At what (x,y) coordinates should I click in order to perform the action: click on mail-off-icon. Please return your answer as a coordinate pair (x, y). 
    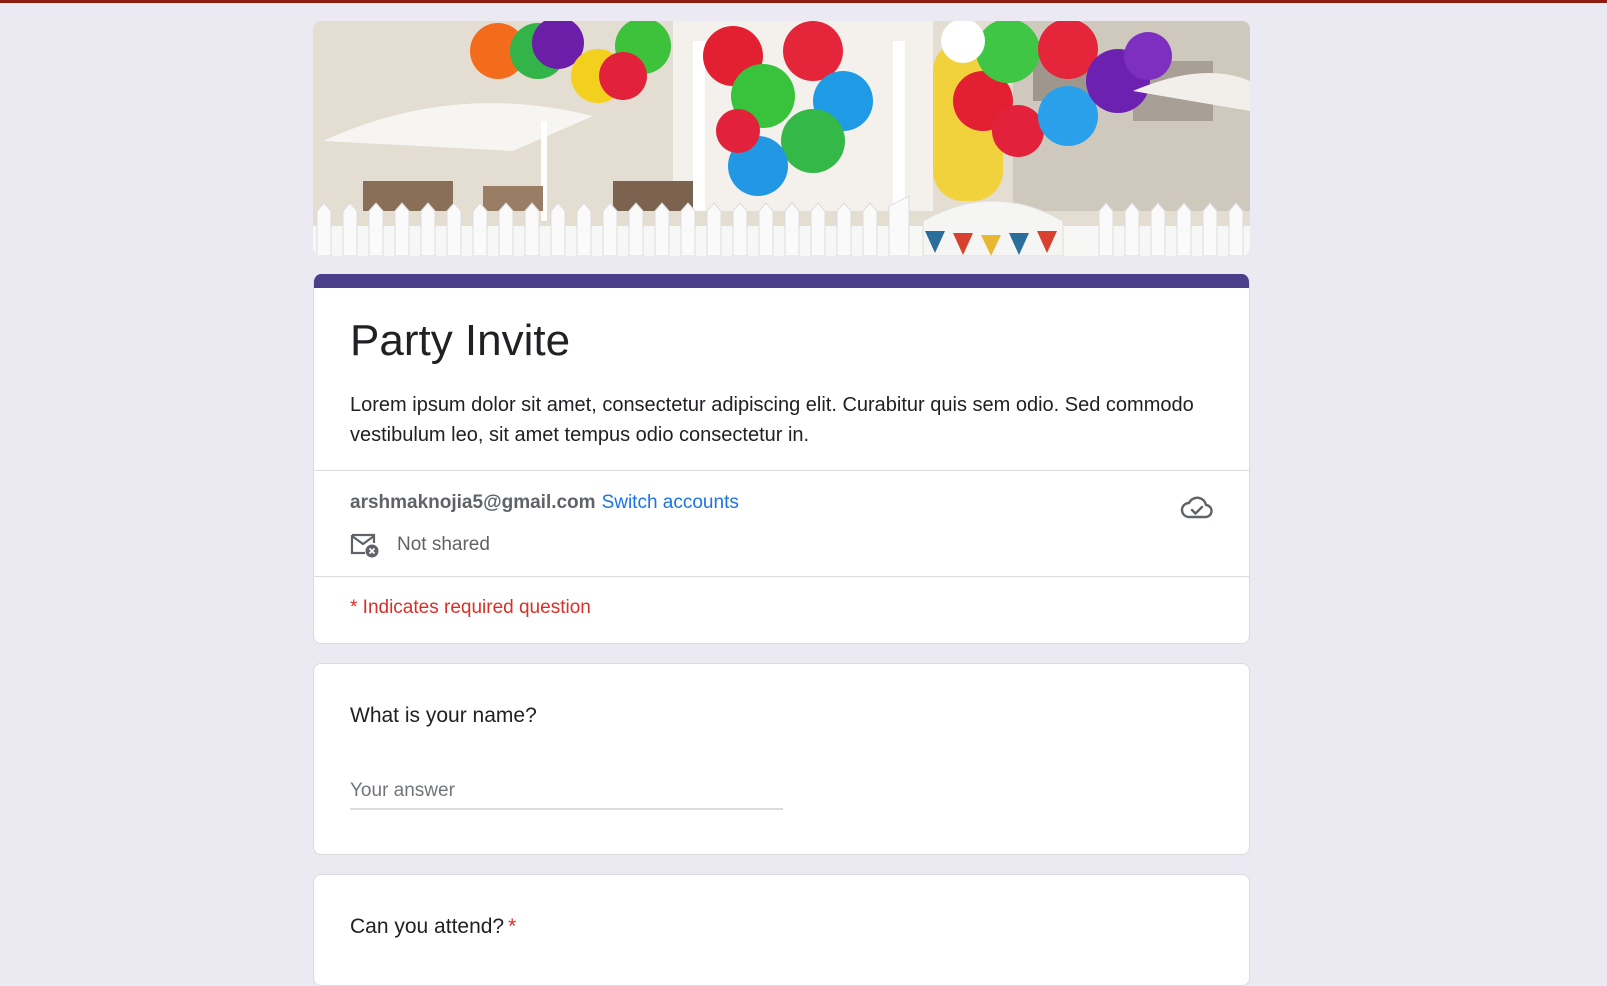
    Looking at the image, I should click on (364, 545).